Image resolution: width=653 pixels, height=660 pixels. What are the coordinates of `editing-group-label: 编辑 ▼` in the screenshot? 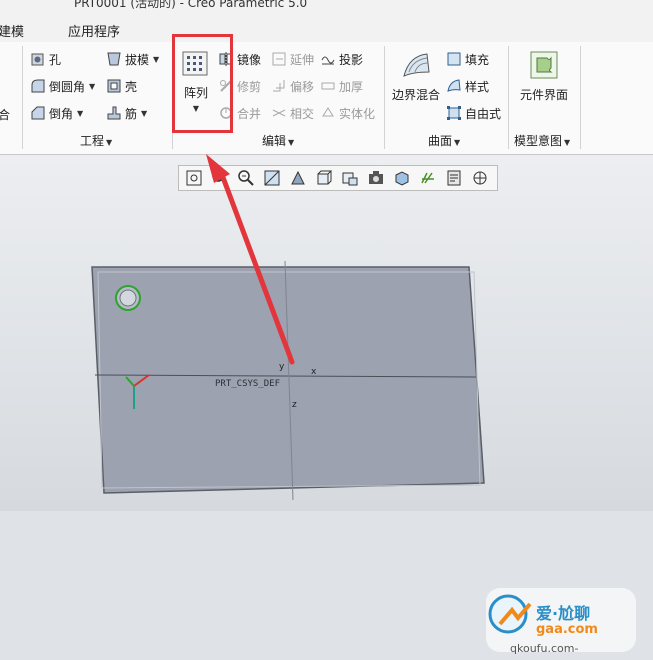 It's located at (278, 140).